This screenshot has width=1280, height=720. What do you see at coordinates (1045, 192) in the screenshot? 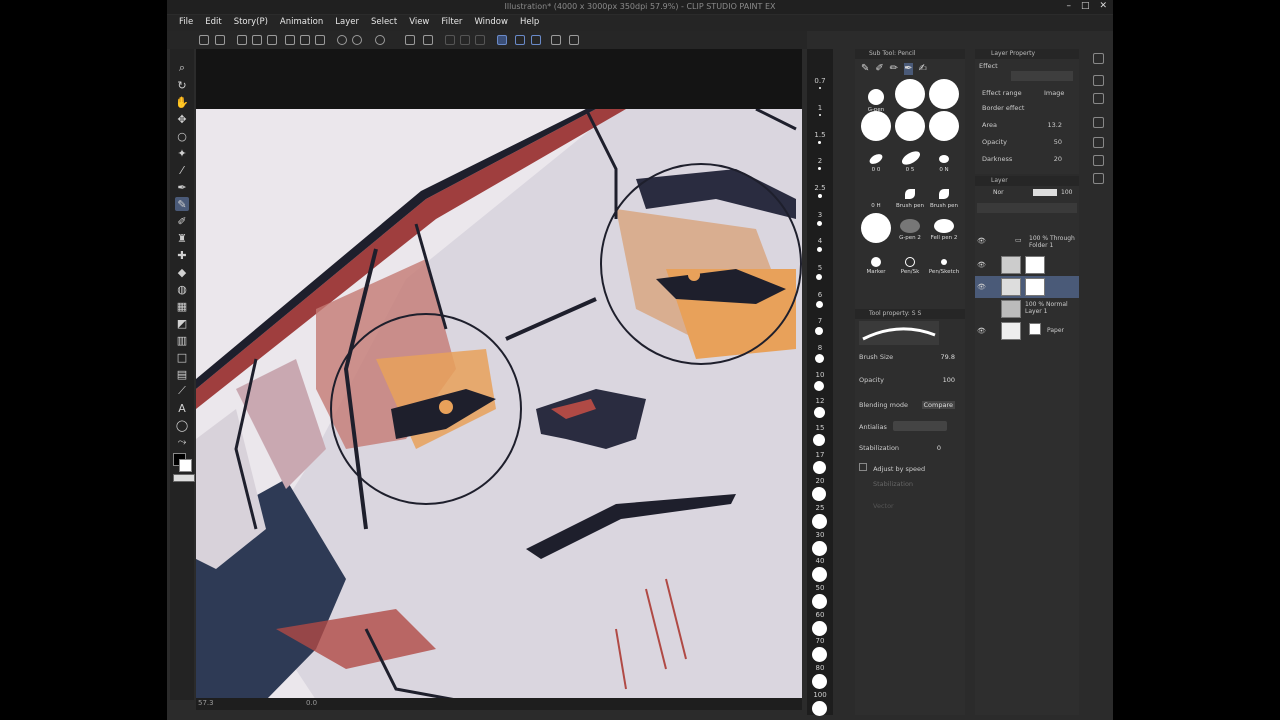
I see `layer-opacity-slider` at bounding box center [1045, 192].